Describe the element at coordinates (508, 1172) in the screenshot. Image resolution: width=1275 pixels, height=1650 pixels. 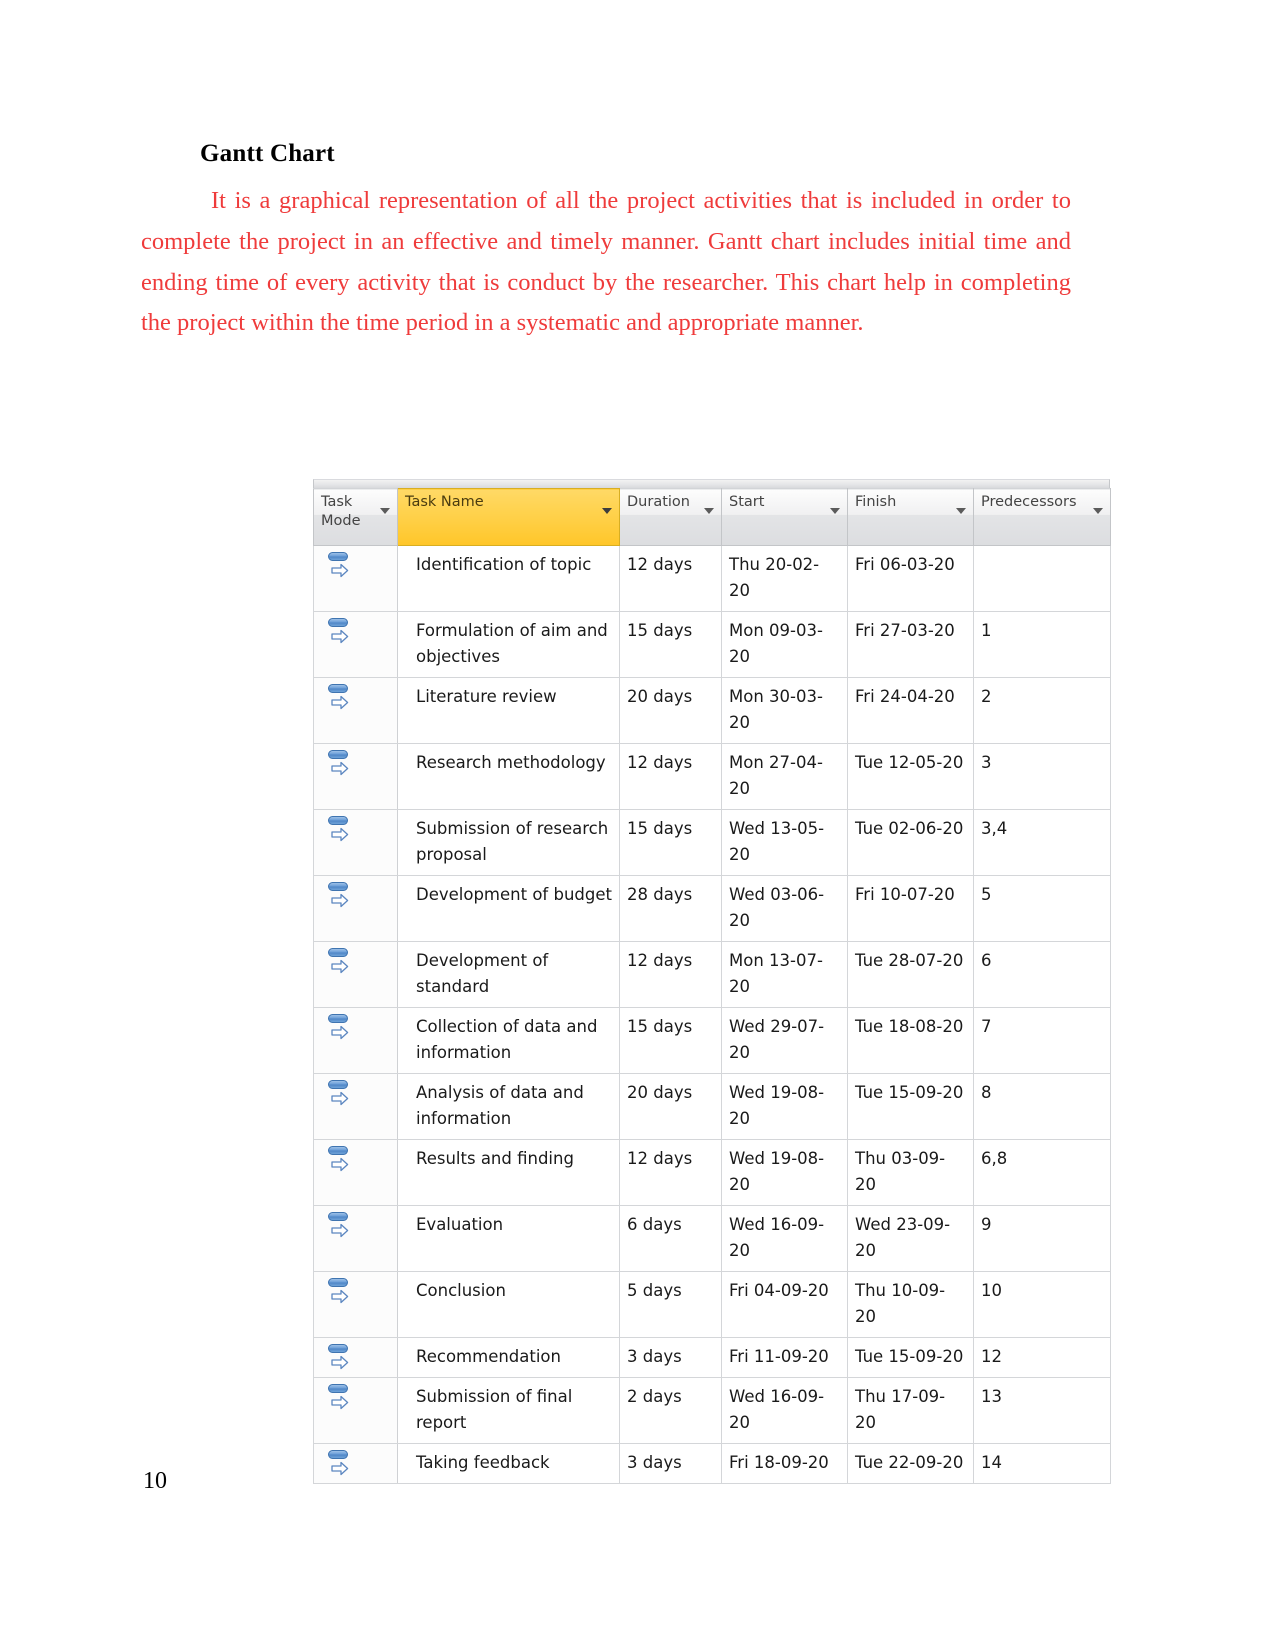
I see `cell-task-name: Results and finding` at that location.